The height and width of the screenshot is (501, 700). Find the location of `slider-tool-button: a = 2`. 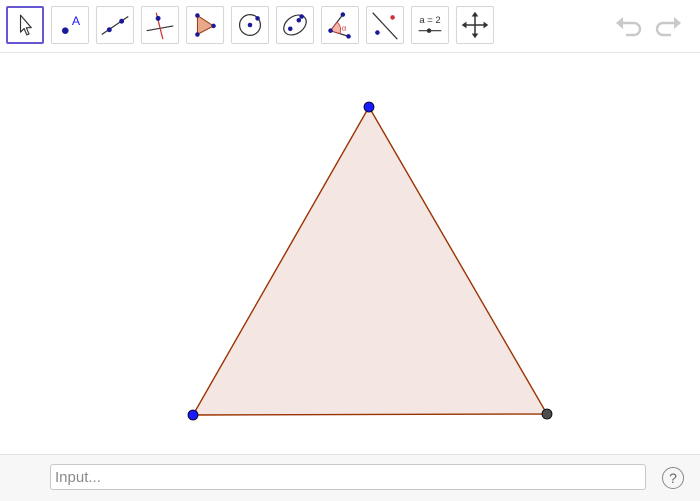

slider-tool-button: a = 2 is located at coordinates (430, 25).